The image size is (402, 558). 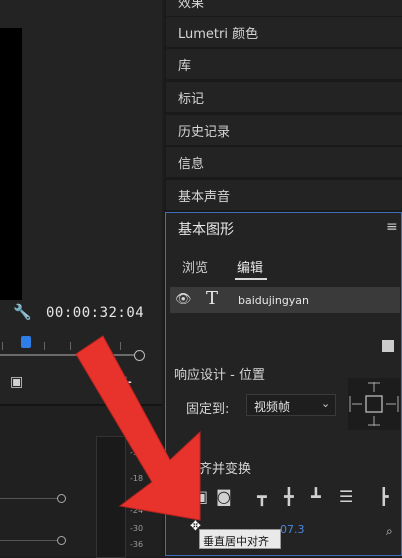 What do you see at coordinates (137, 452) in the screenshot?
I see `meter-label: -12` at bounding box center [137, 452].